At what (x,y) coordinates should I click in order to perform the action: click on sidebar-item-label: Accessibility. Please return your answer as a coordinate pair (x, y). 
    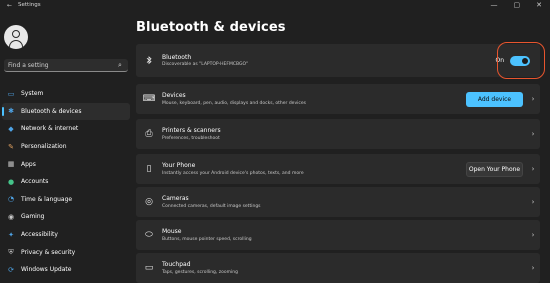
    Looking at the image, I should click on (39, 235).